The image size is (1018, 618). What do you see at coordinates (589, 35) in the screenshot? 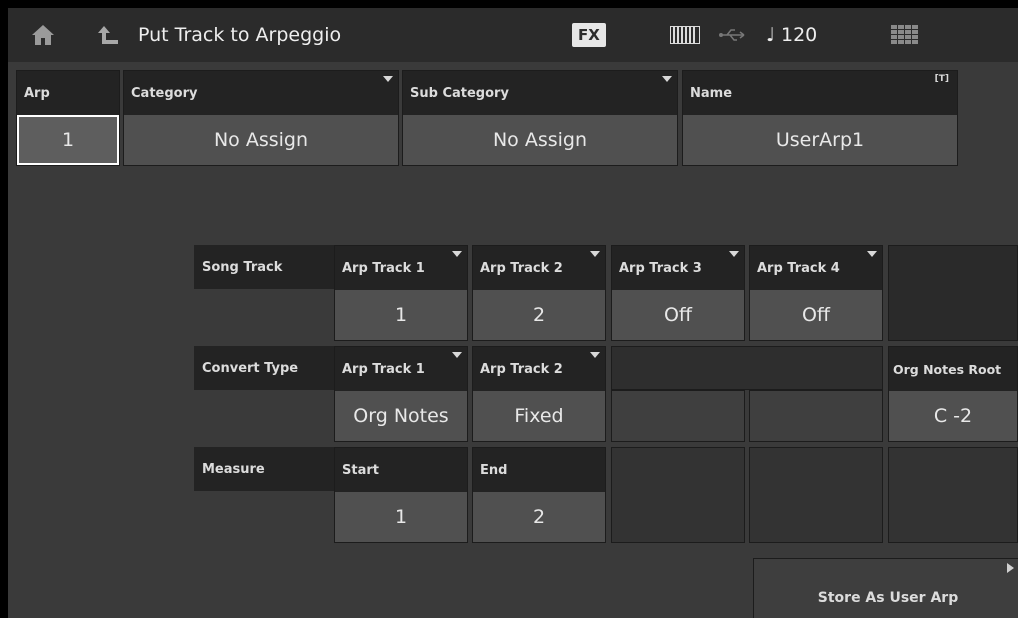
I see `fx-button: FX` at bounding box center [589, 35].